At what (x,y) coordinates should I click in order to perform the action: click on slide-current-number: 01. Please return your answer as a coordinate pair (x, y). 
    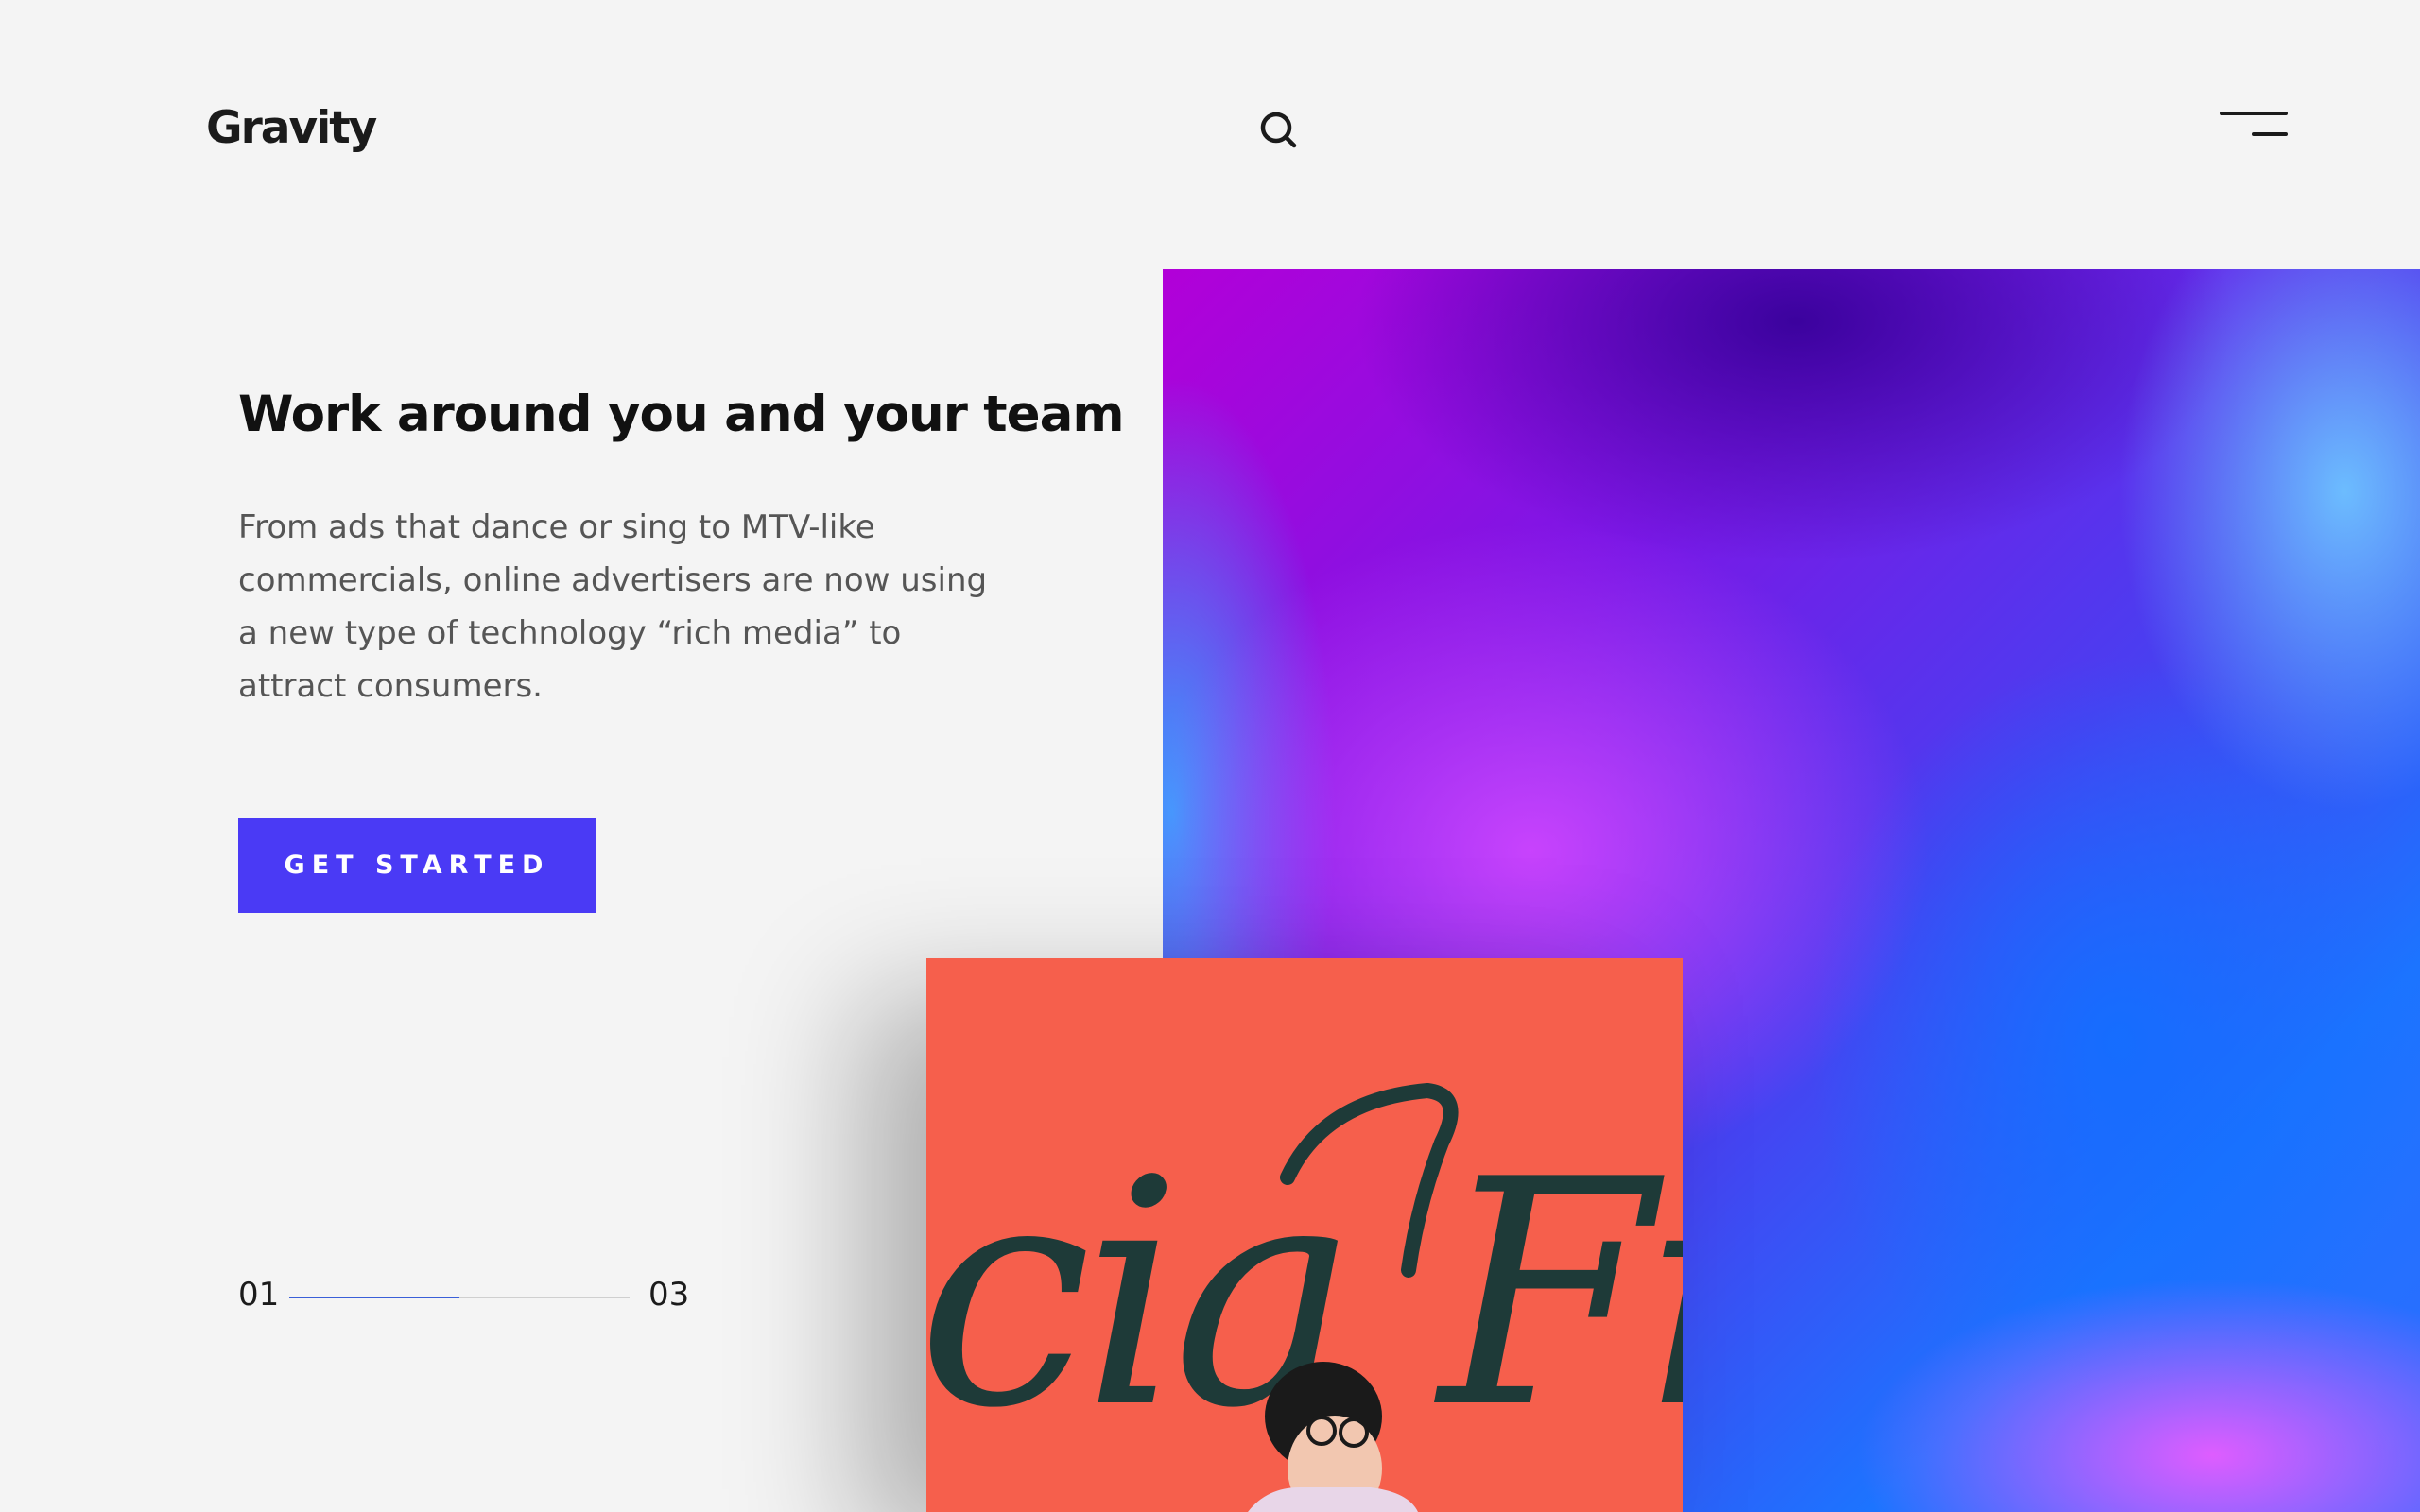
    Looking at the image, I should click on (259, 1295).